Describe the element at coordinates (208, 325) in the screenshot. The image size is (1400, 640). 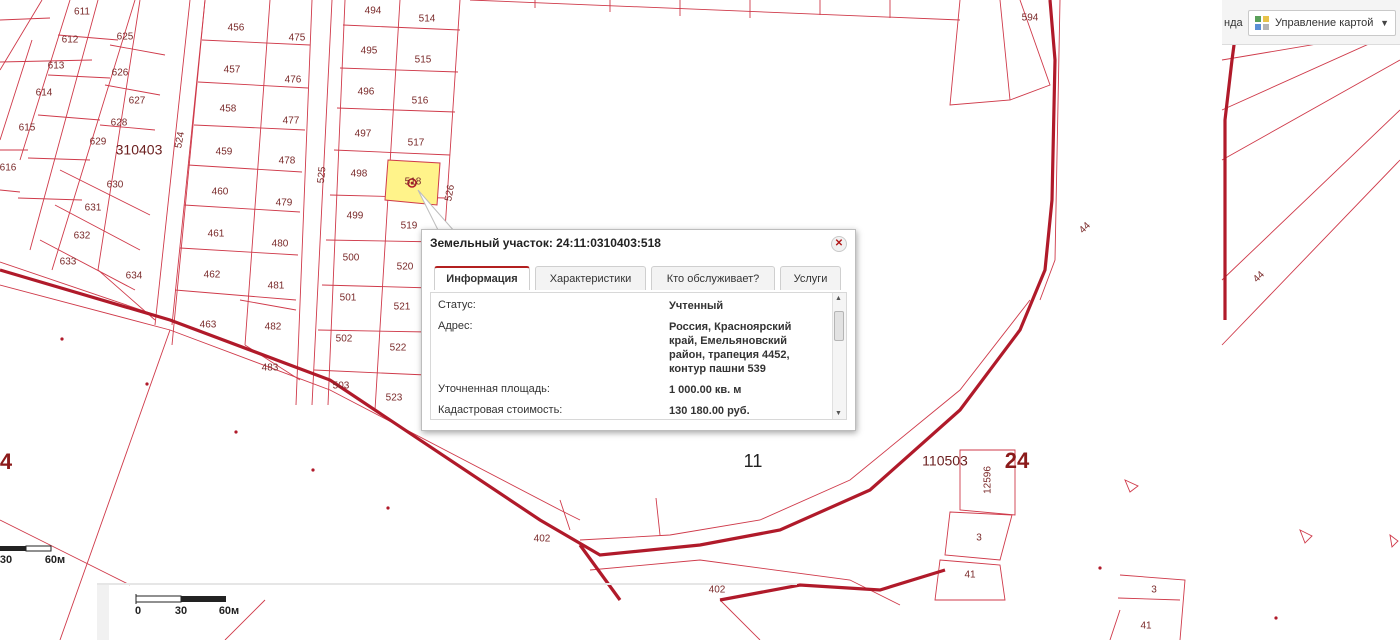
I see `svg-text: 463` at that location.